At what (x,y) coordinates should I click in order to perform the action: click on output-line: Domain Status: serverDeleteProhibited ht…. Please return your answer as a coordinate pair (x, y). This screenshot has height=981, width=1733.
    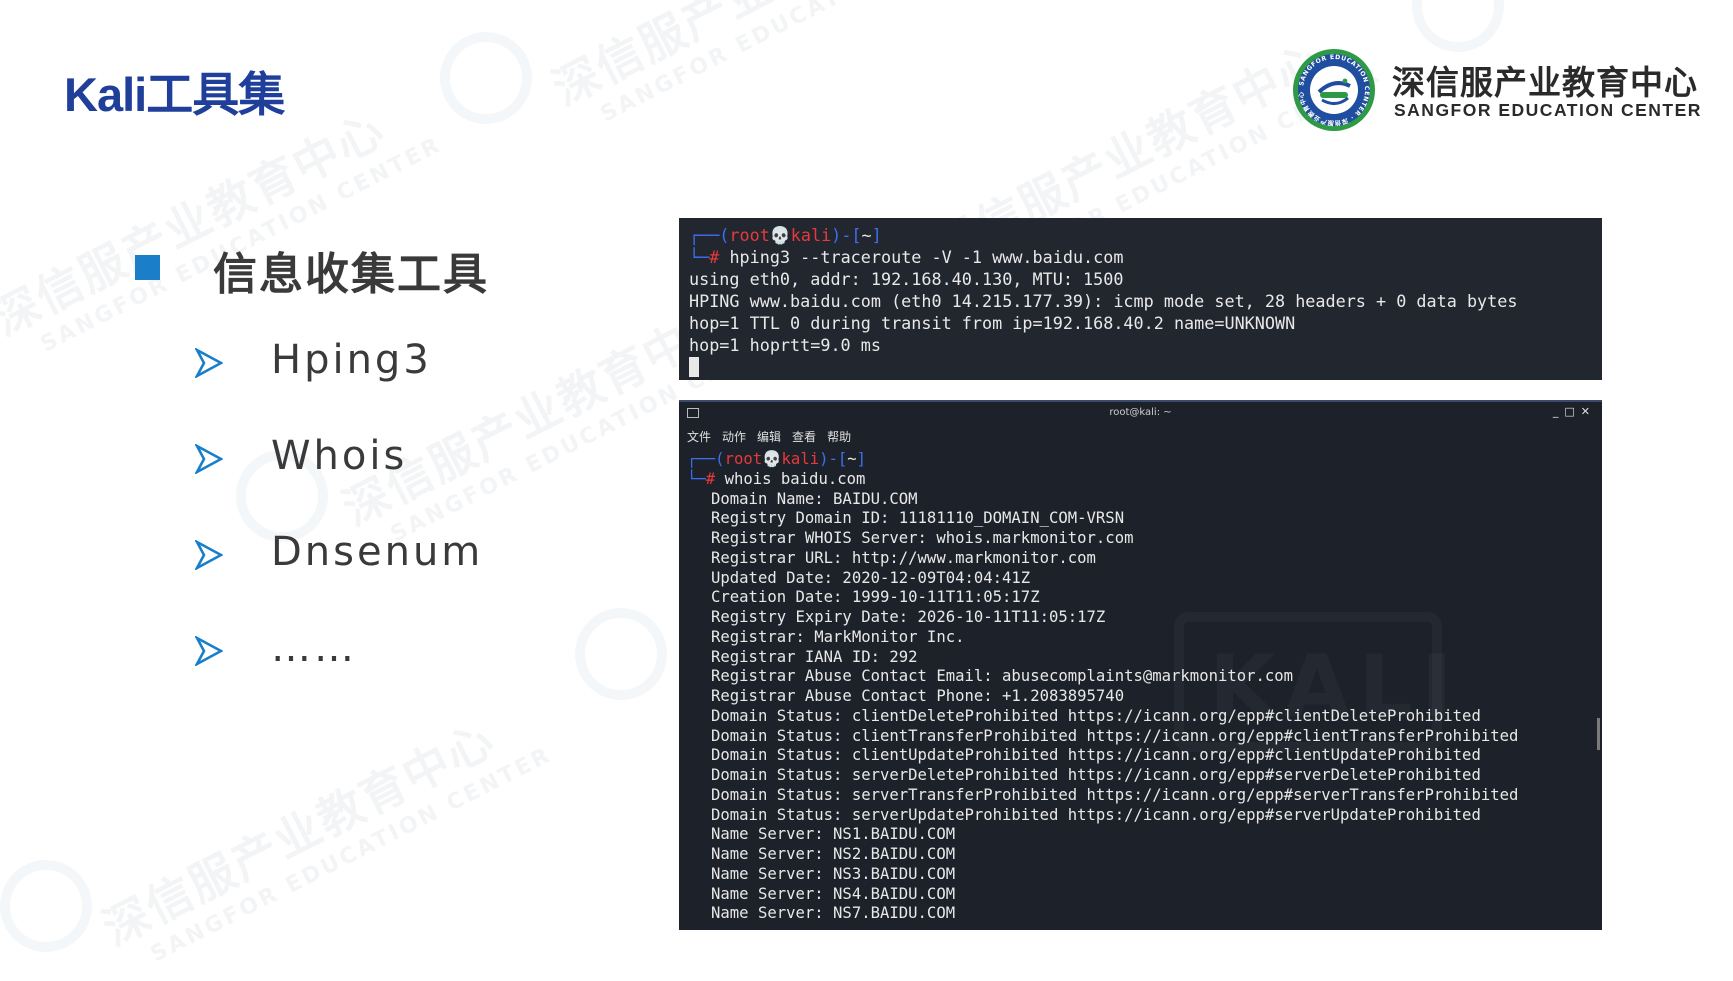
    Looking at the image, I should click on (1096, 775).